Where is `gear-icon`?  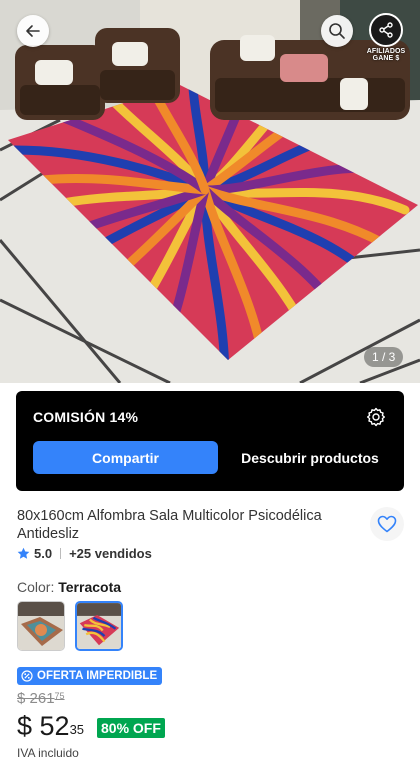 gear-icon is located at coordinates (376, 417).